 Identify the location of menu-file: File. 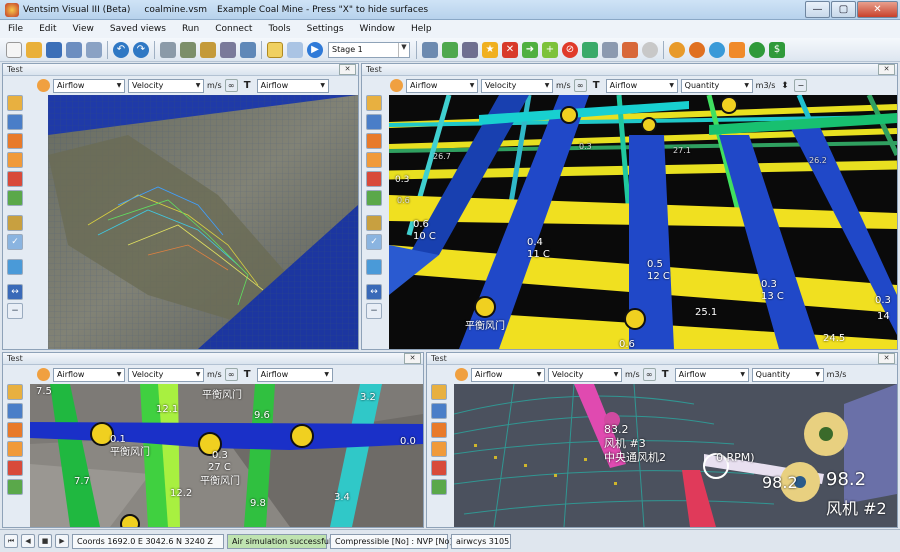
(15, 29).